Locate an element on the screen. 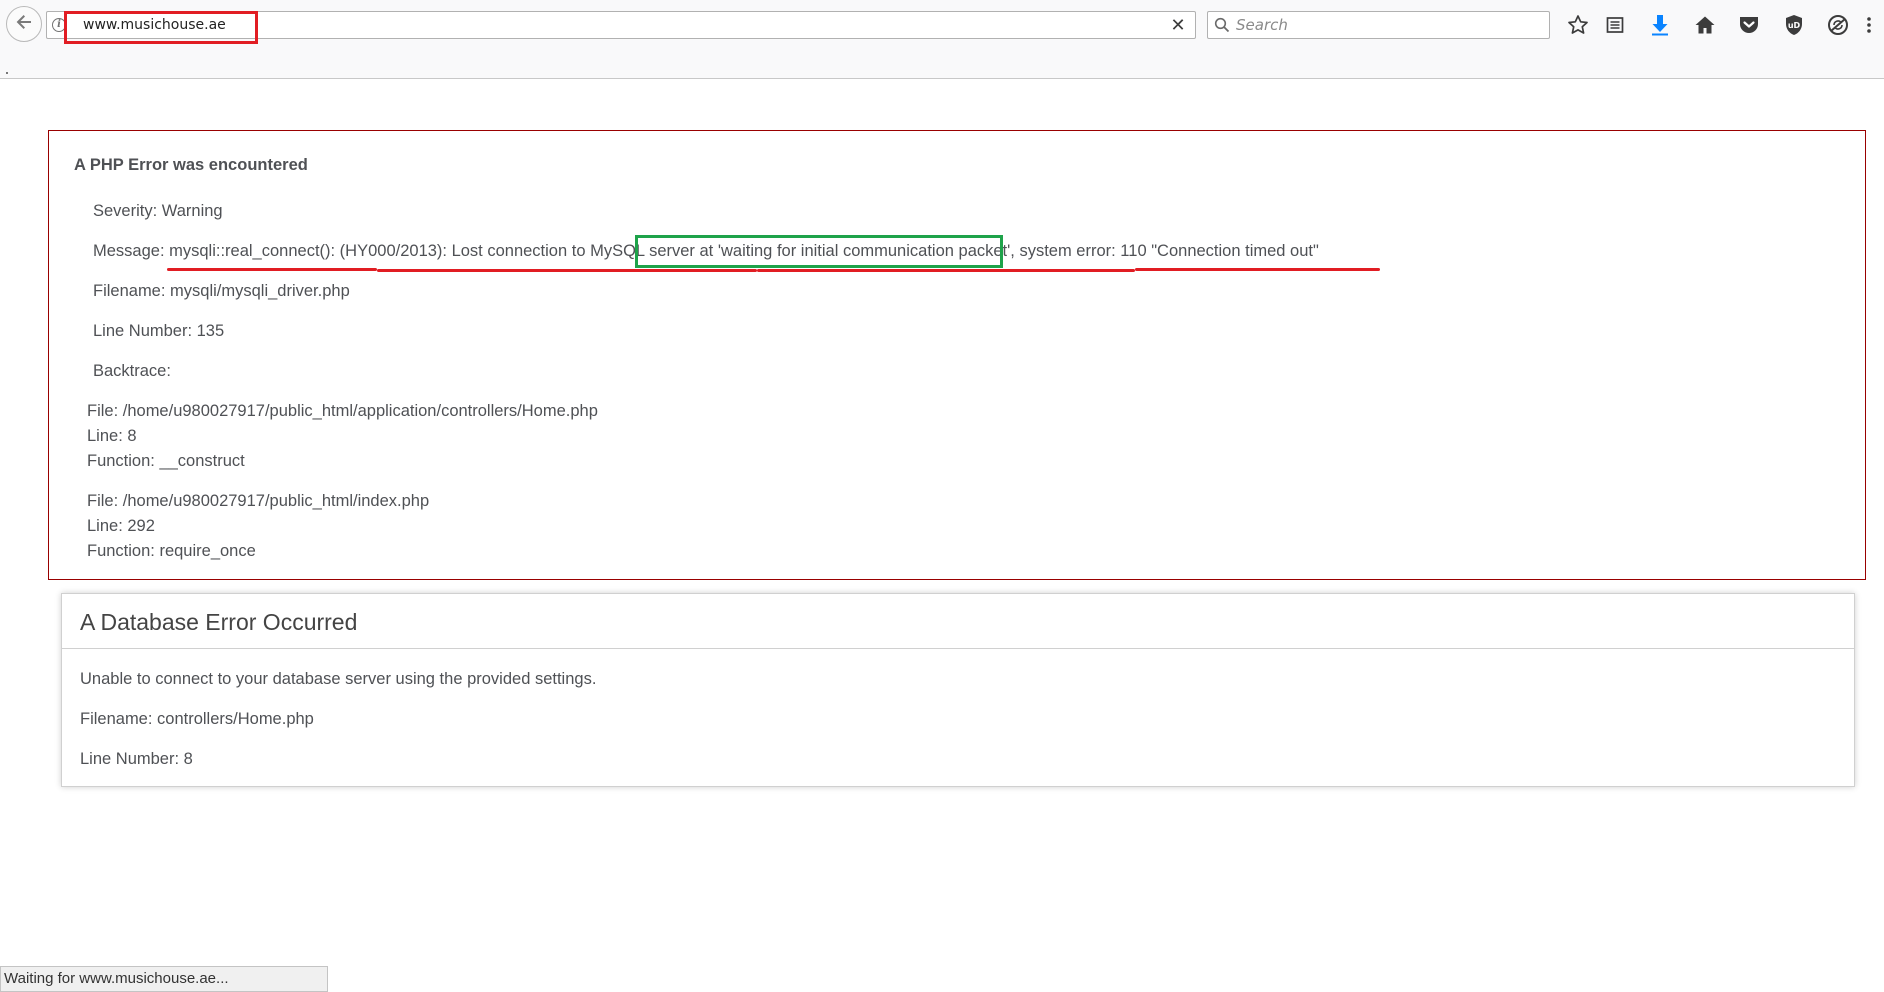 This screenshot has width=1884, height=992. back-button is located at coordinates (24, 24).